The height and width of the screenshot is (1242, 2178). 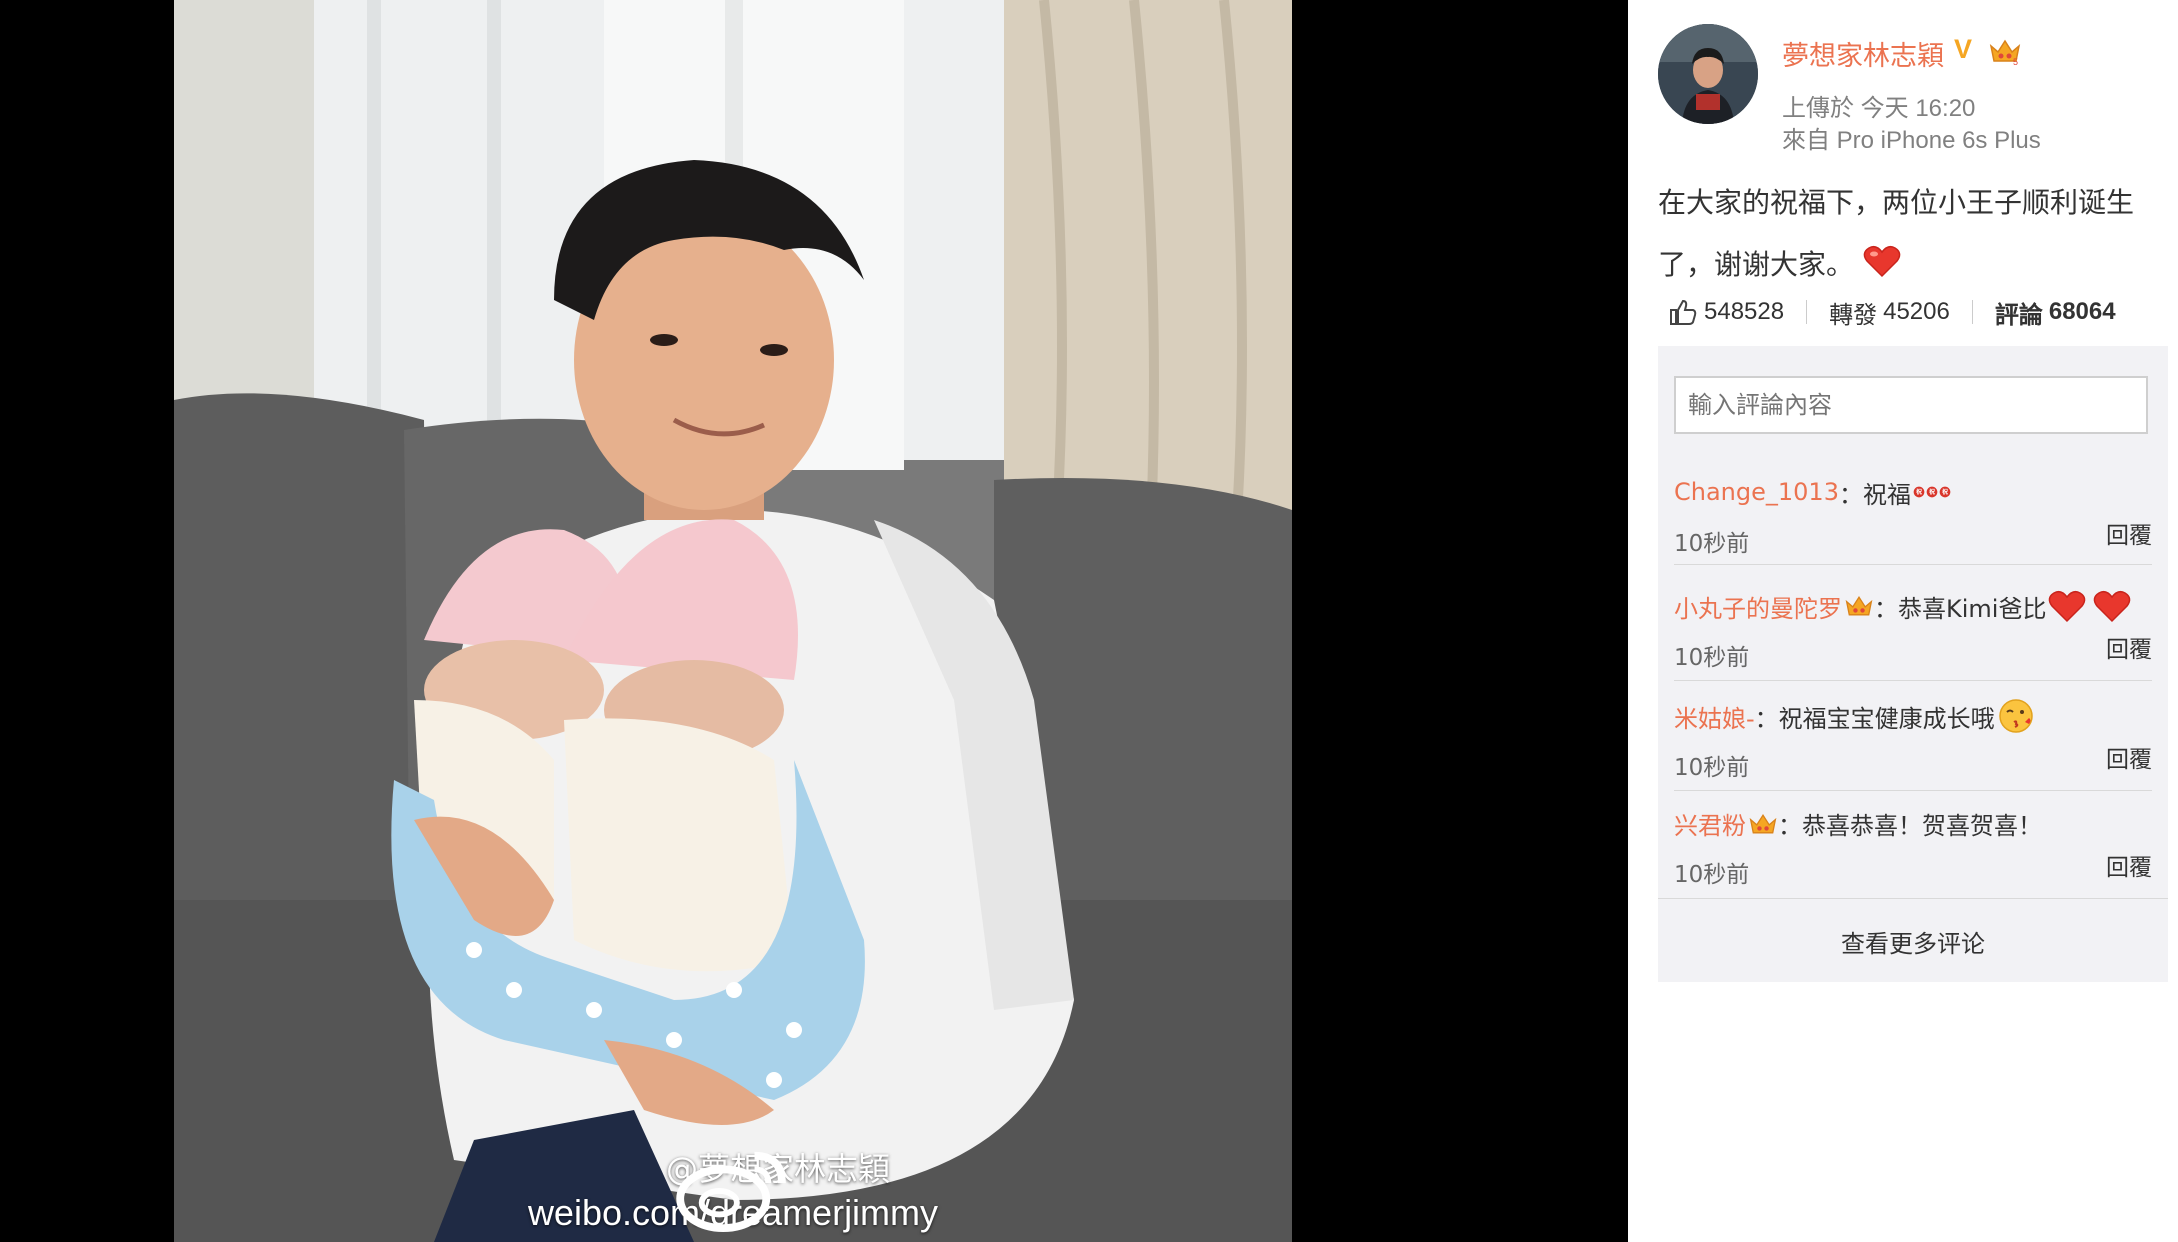 What do you see at coordinates (731, 1192) in the screenshot?
I see `weibo-logo-icon` at bounding box center [731, 1192].